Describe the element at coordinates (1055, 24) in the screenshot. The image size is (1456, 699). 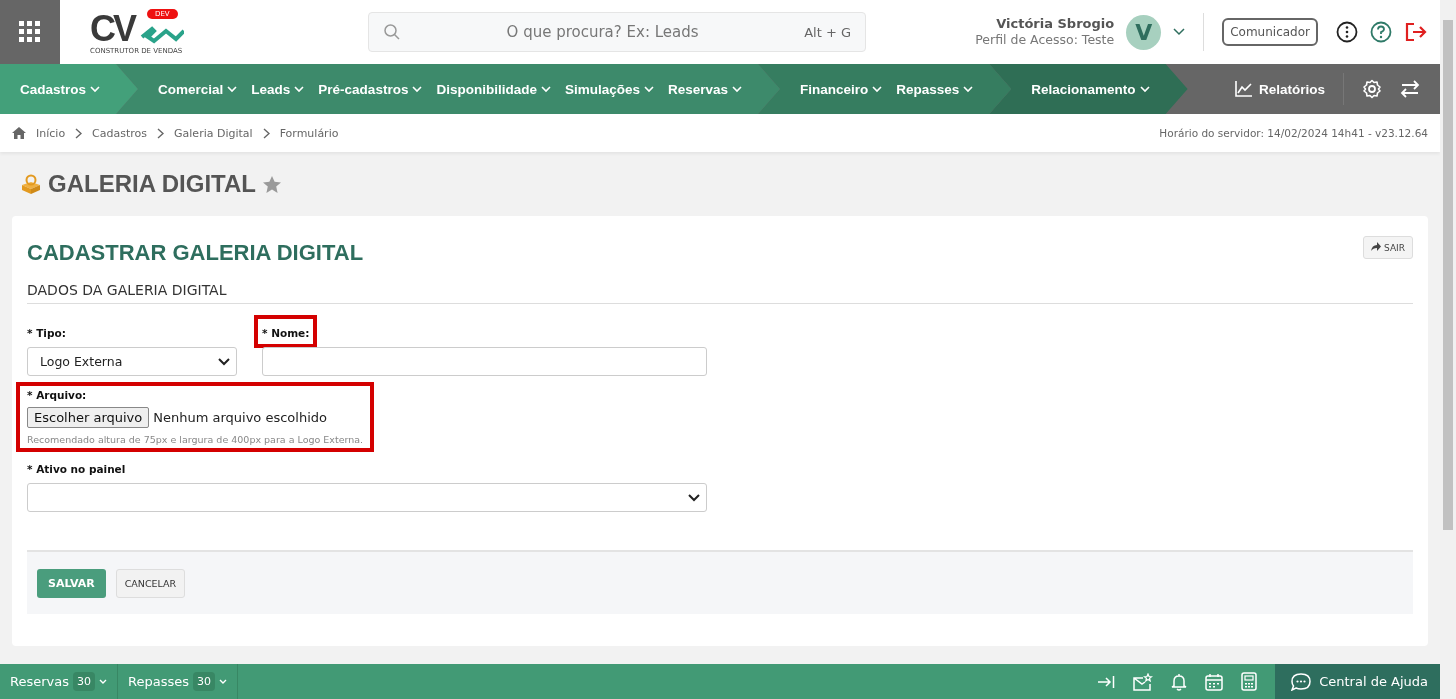
I see `user-name: Victória Sbrogio` at that location.